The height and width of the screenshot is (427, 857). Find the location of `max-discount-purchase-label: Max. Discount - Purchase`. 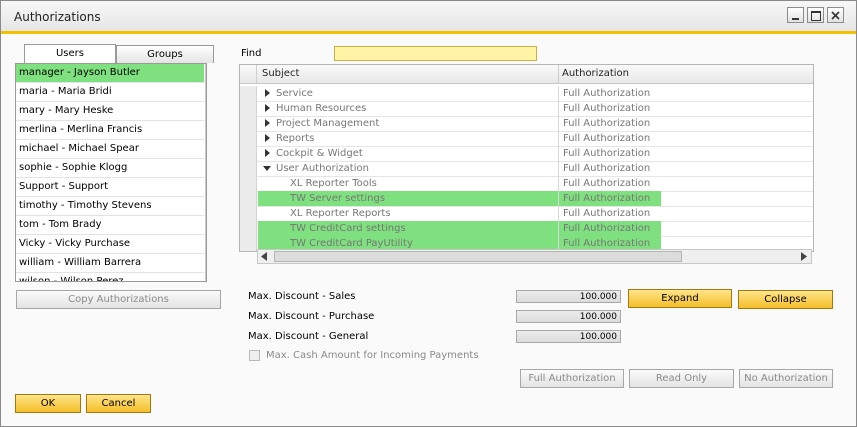

max-discount-purchase-label: Max. Discount - Purchase is located at coordinates (311, 316).